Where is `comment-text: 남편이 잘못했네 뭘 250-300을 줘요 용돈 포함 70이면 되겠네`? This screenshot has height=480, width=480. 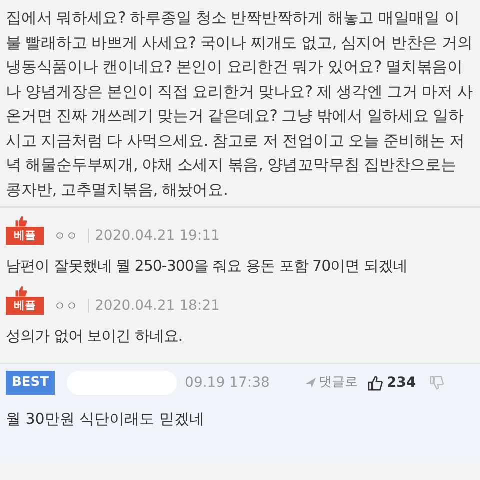
comment-text: 남편이 잘못했네 뭘 250-300을 줘요 용돈 포함 70이면 되겠네 is located at coordinates (207, 266).